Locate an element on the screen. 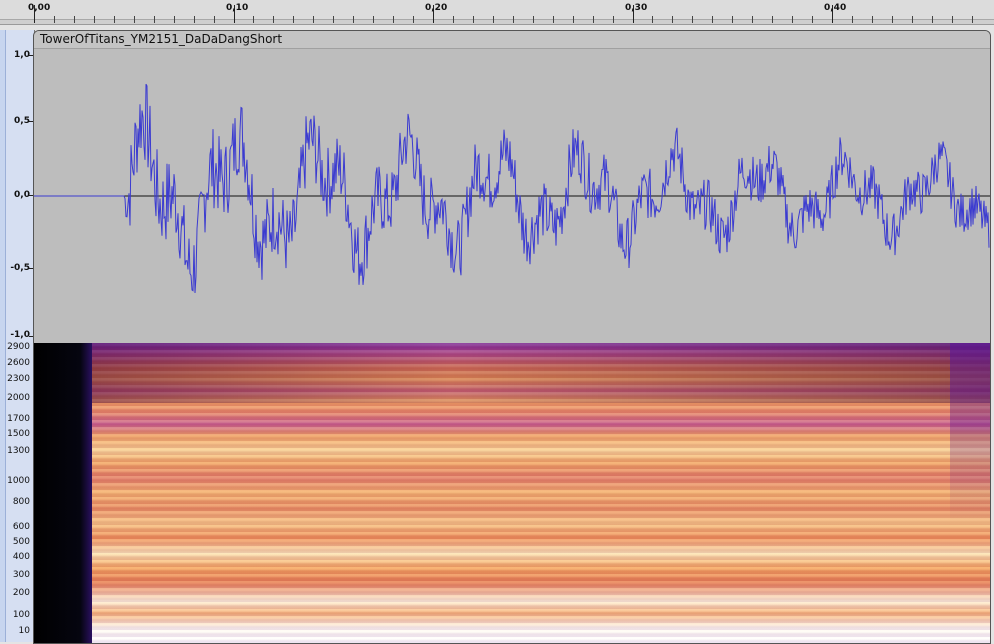  freq-label: 2300 is located at coordinates (18, 379).